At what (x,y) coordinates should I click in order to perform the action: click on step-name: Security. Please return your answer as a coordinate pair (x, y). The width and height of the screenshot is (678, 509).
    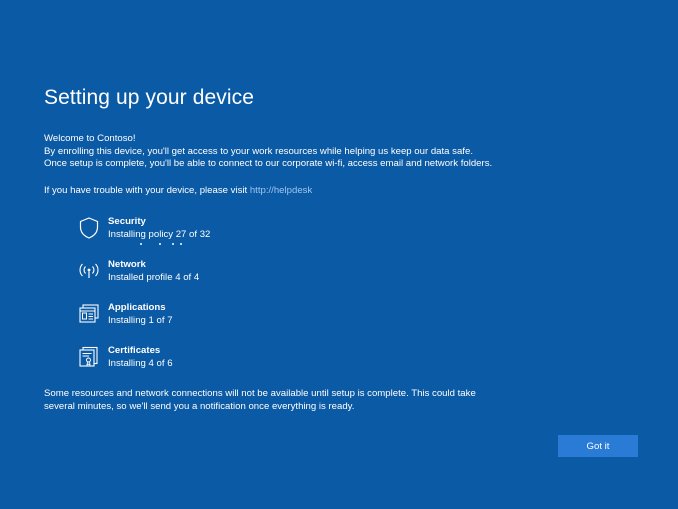
    Looking at the image, I should click on (127, 221).